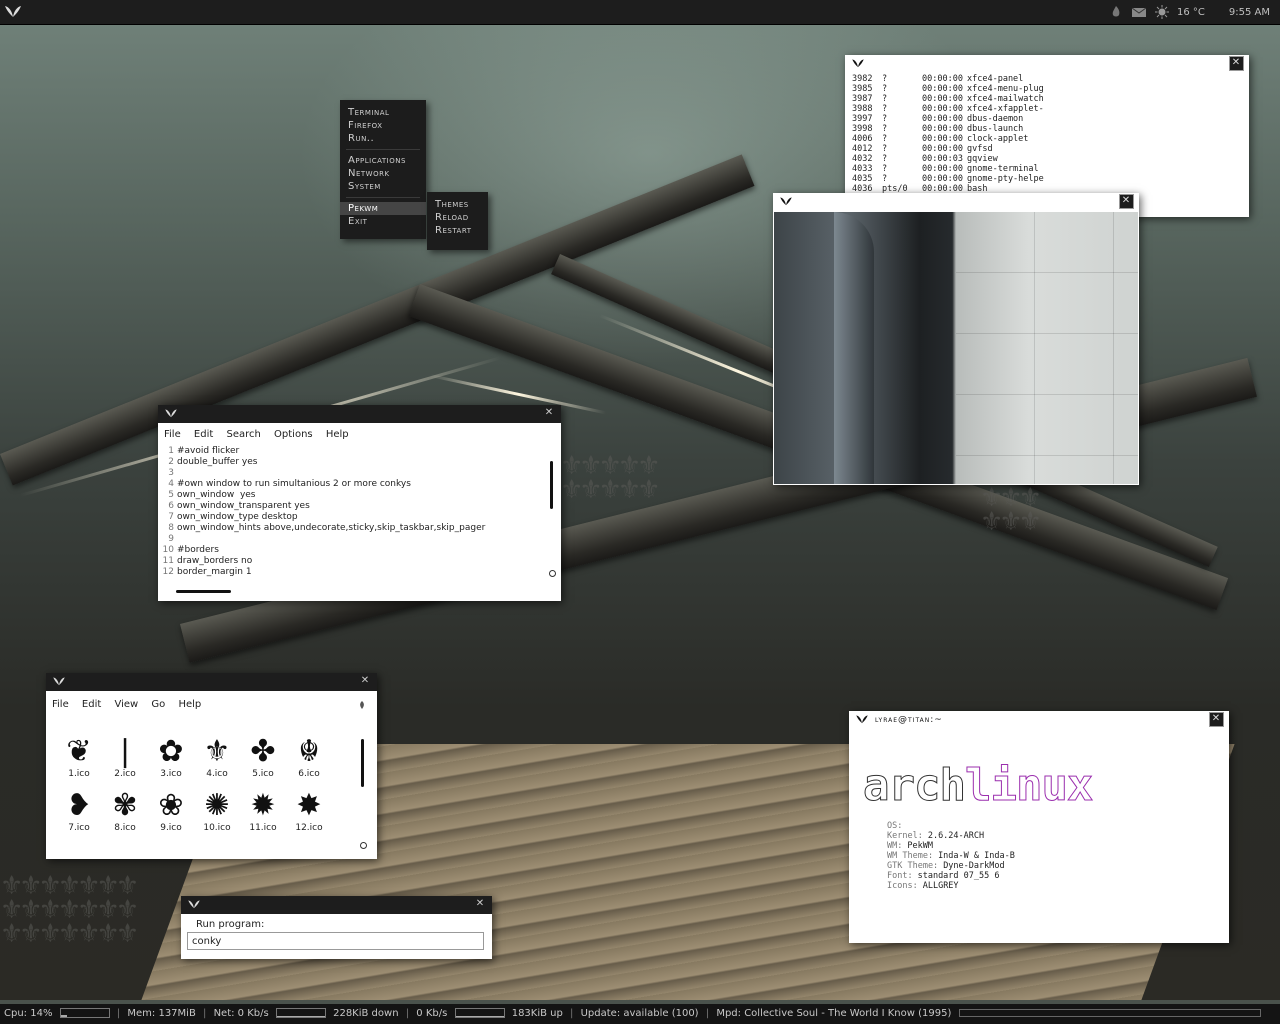 The width and height of the screenshot is (1280, 1024). What do you see at coordinates (895, 846) in the screenshot?
I see `info-key: WM:` at bounding box center [895, 846].